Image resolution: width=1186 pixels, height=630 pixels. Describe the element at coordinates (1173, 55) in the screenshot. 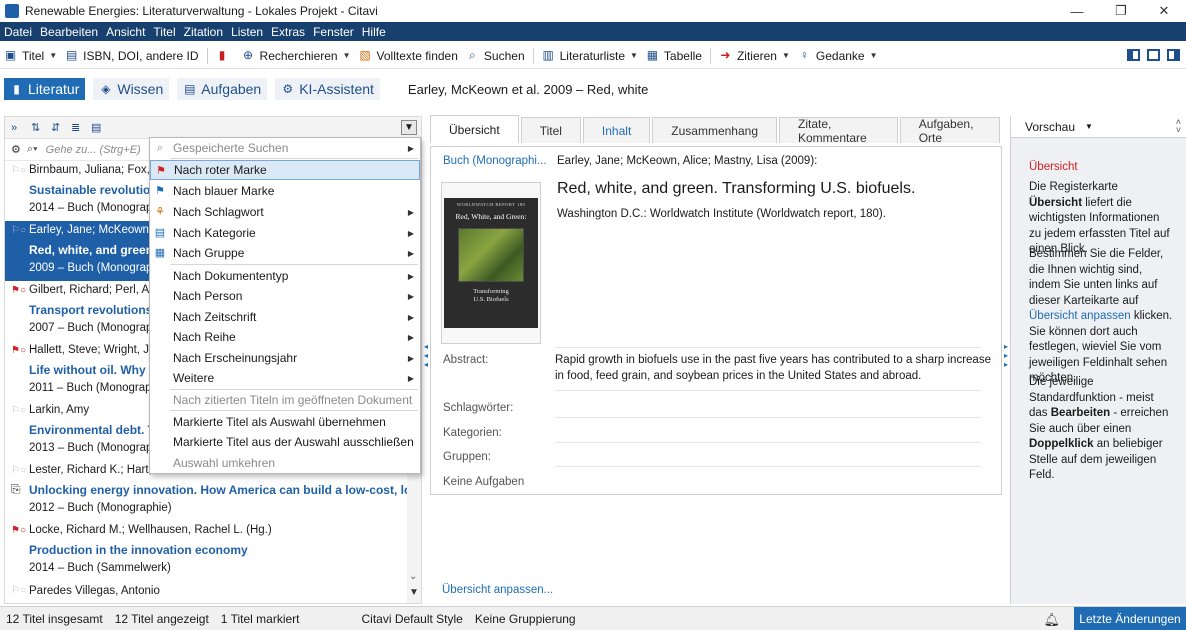

I see `layout-right-icon` at that location.